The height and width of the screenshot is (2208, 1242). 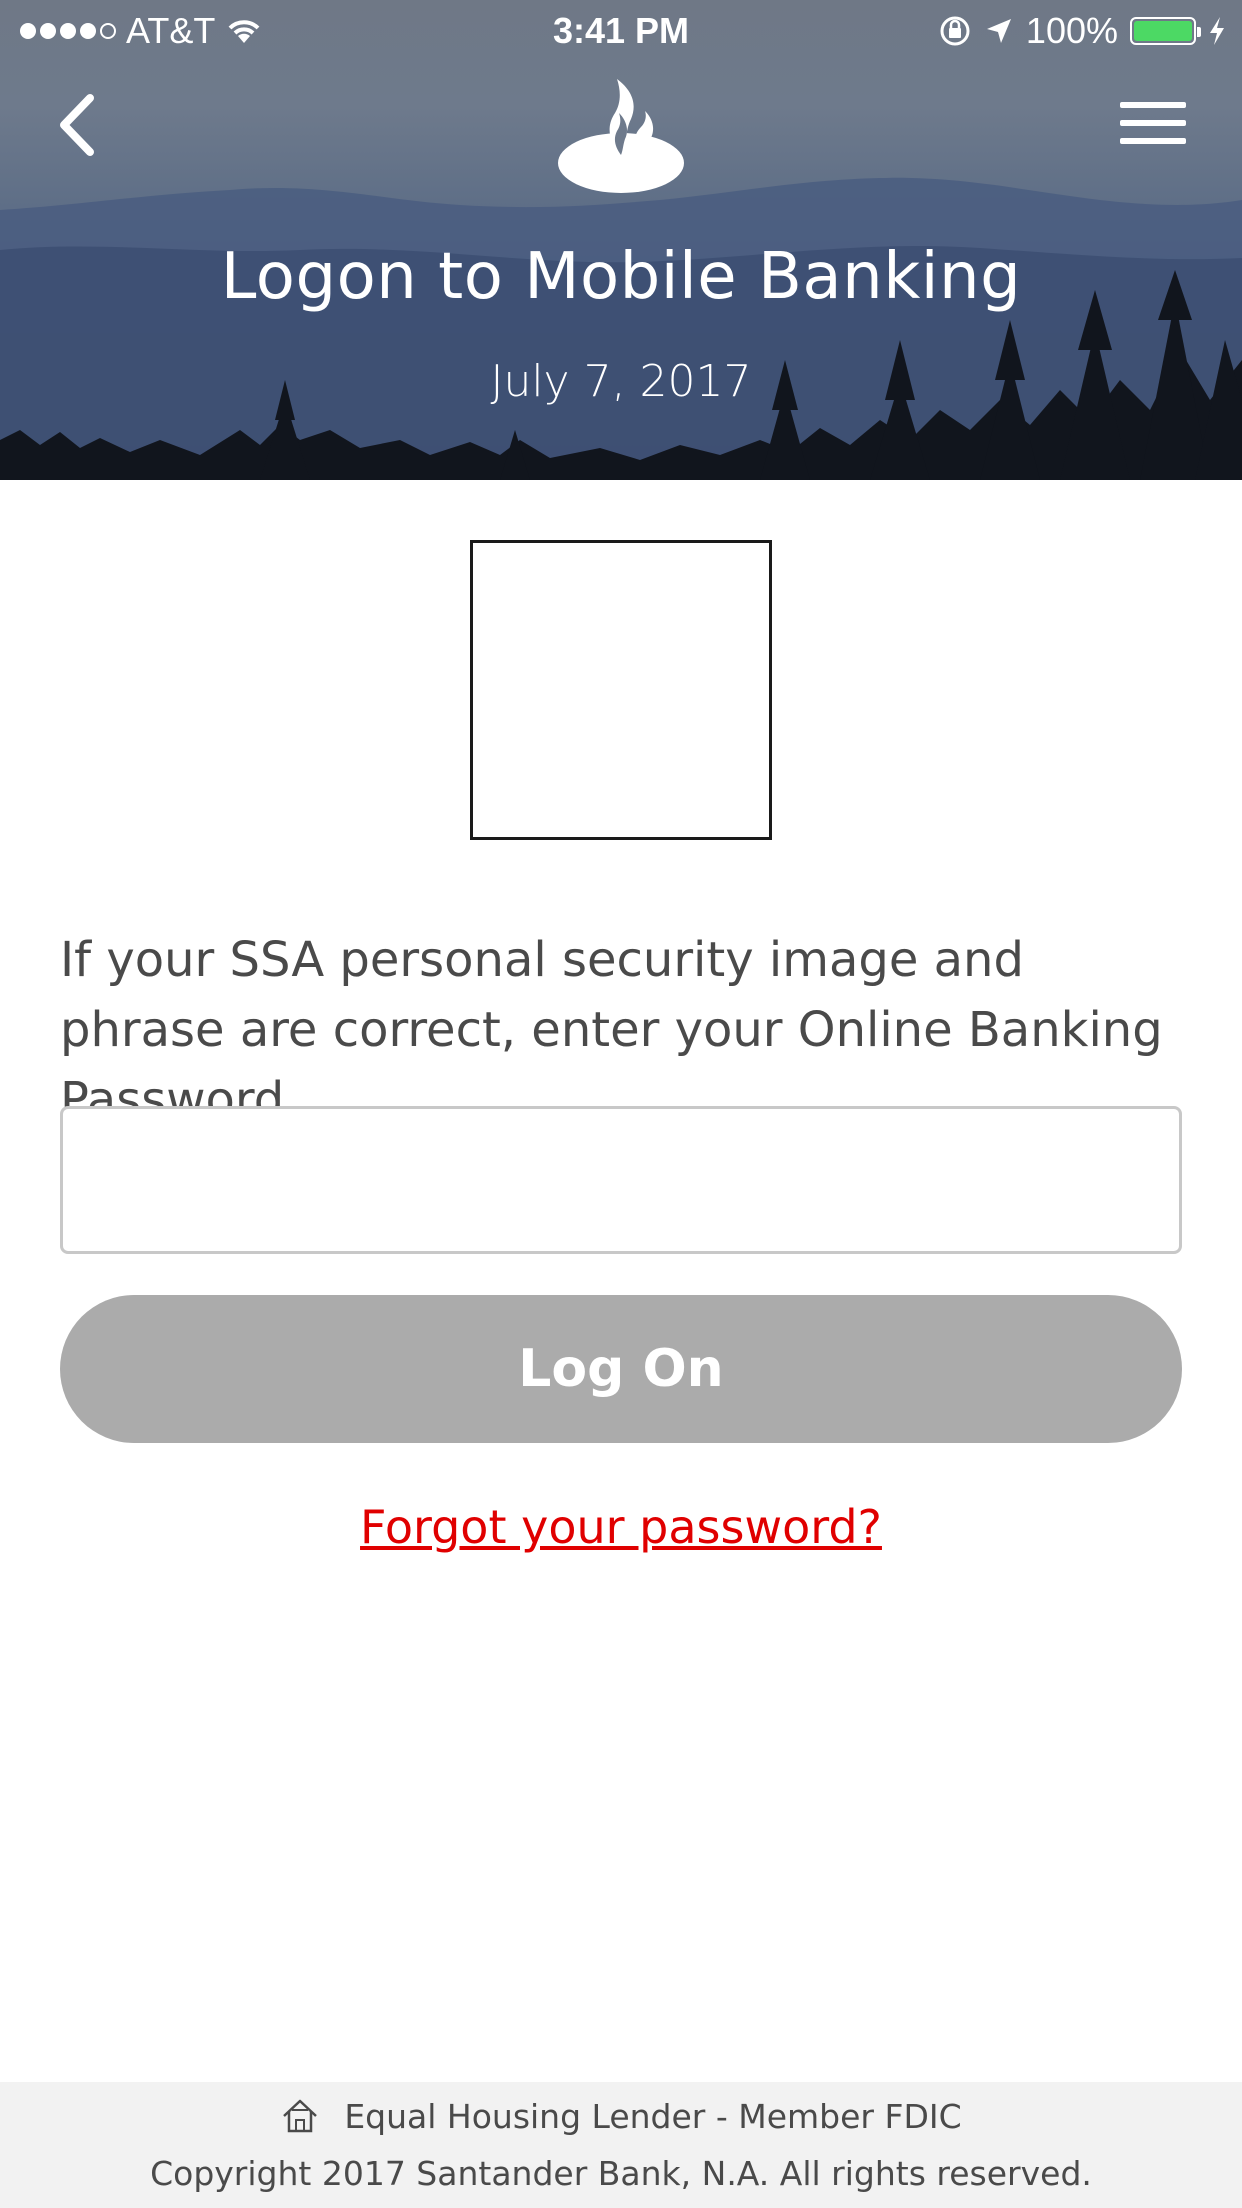 I want to click on footer-lender-row: Equal Housing Lender - Member FDIC, so click(x=621, y=2116).